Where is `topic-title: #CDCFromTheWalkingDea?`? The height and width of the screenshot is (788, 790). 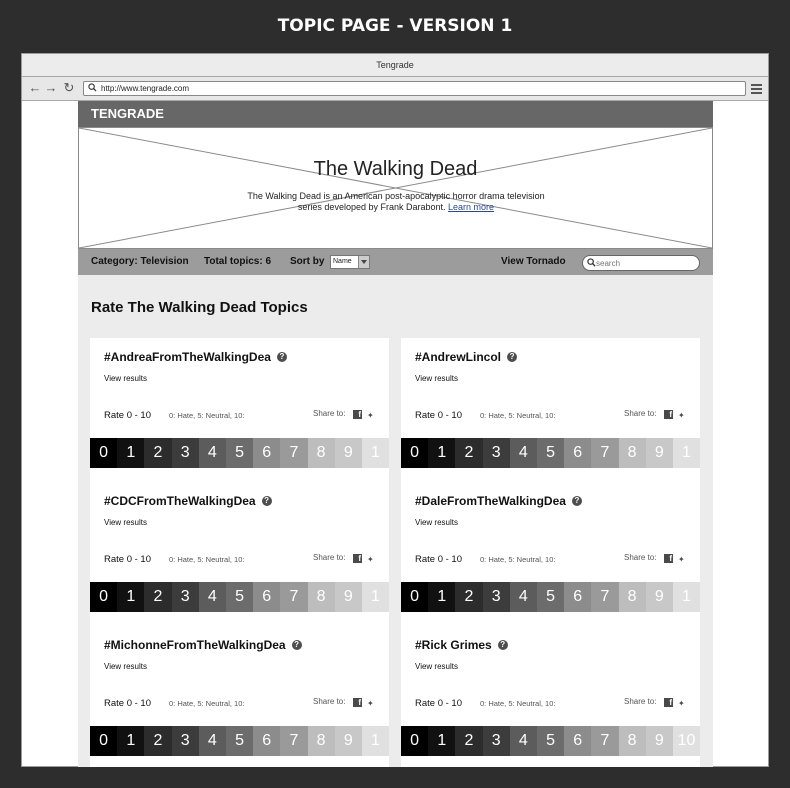
topic-title: #CDCFromTheWalkingDea? is located at coordinates (188, 501).